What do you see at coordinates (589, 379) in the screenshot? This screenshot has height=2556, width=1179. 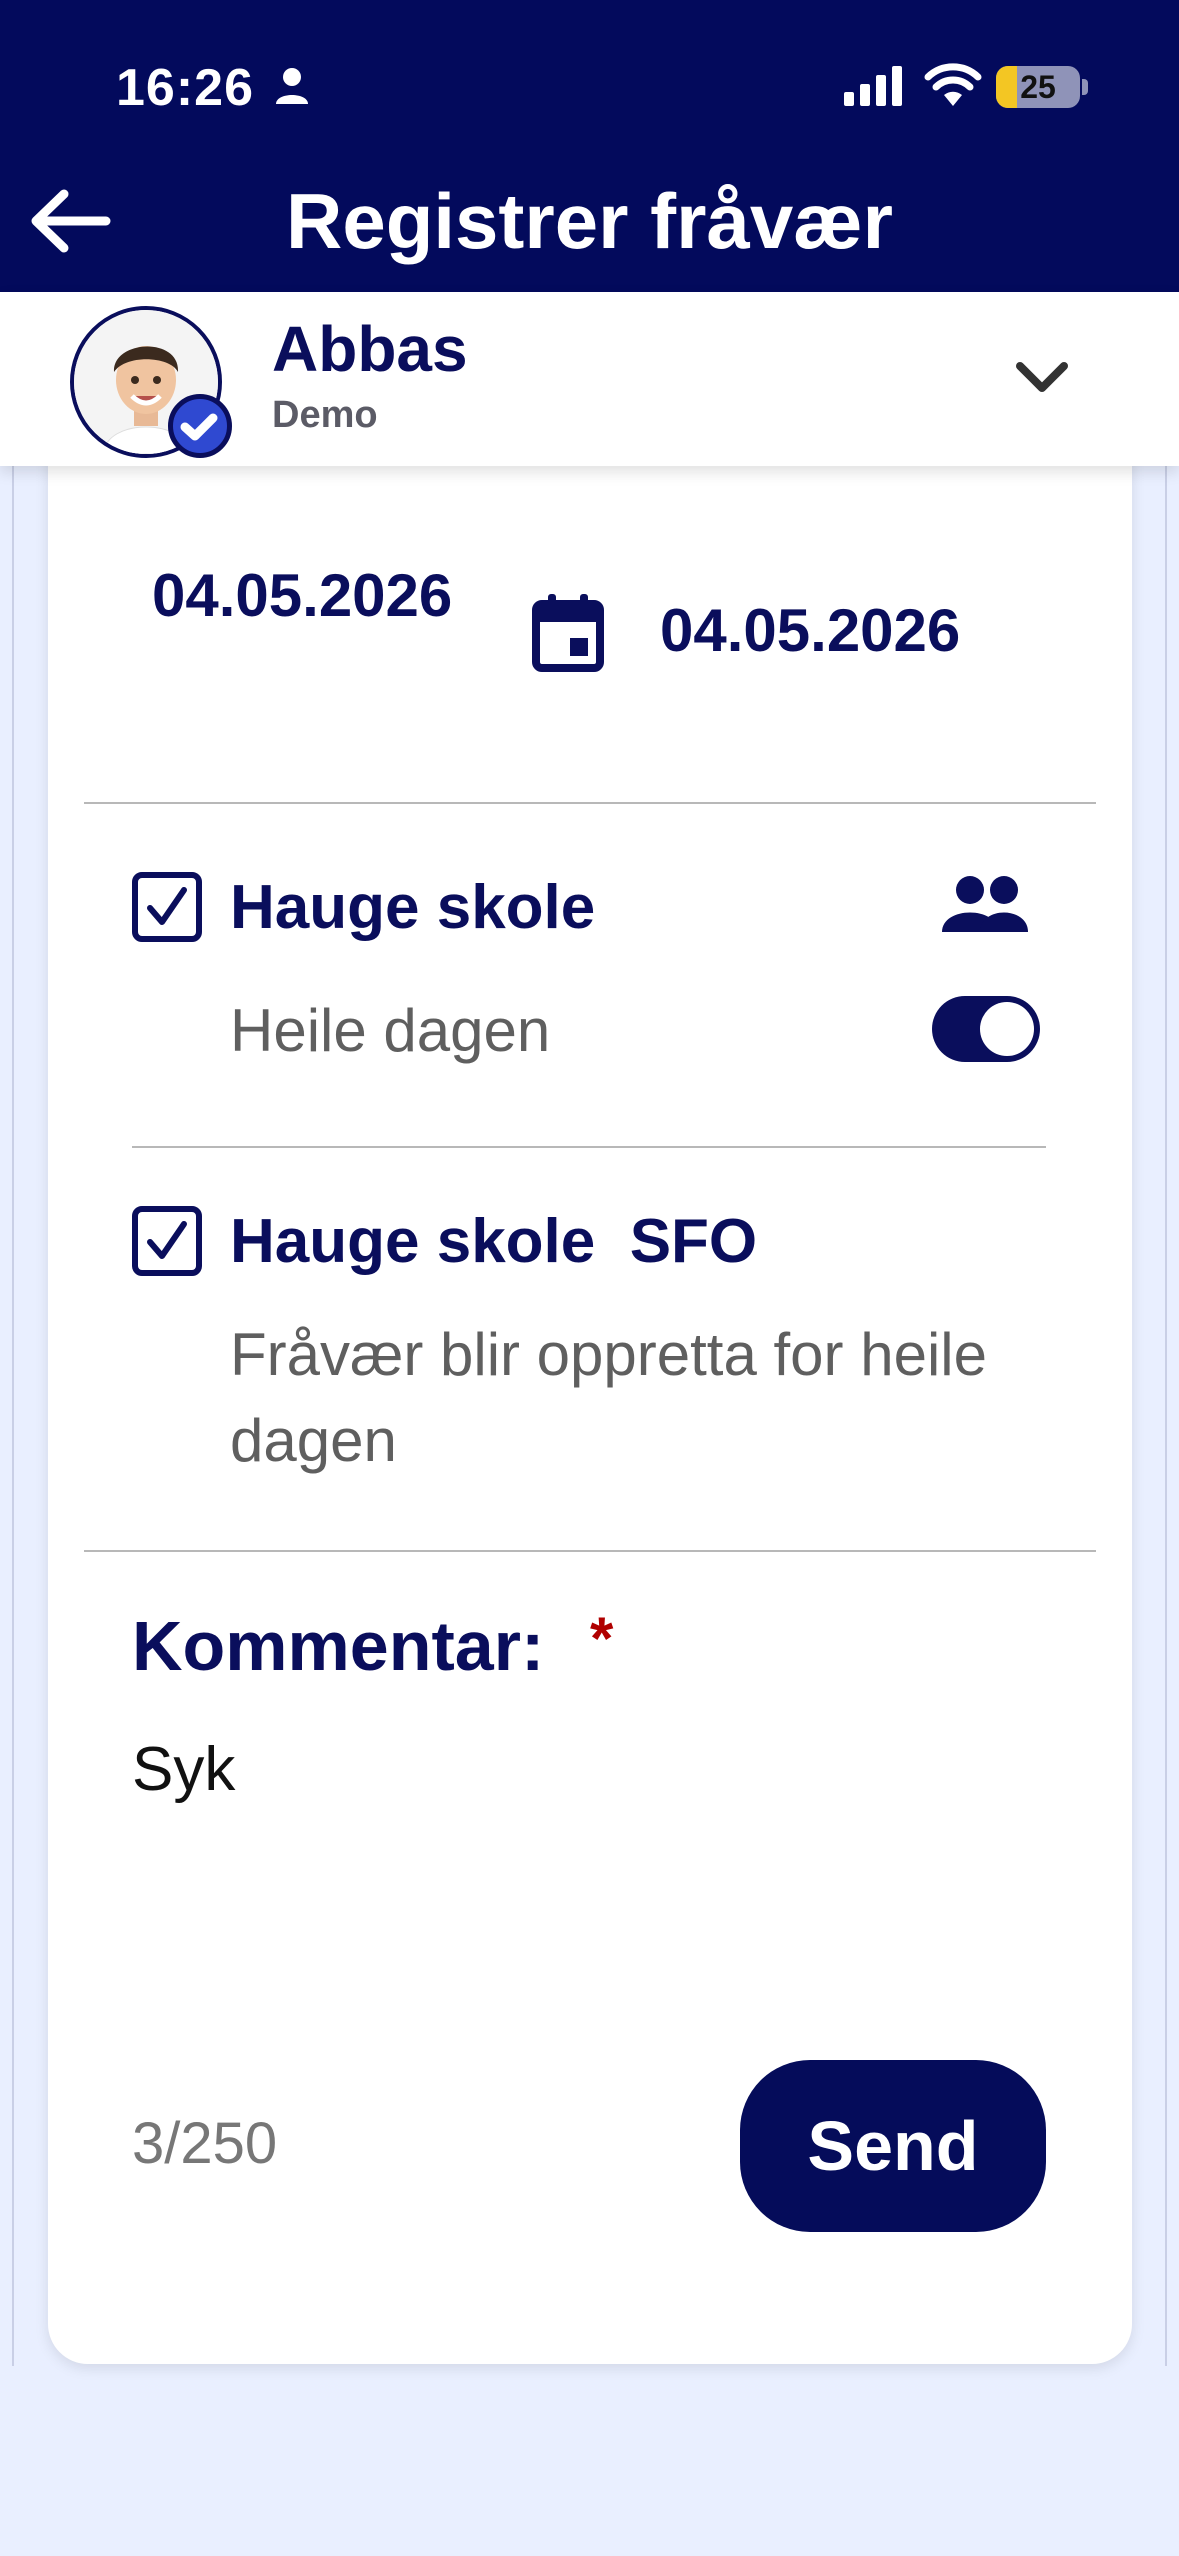 I see `child-selector: Abbas Demo` at bounding box center [589, 379].